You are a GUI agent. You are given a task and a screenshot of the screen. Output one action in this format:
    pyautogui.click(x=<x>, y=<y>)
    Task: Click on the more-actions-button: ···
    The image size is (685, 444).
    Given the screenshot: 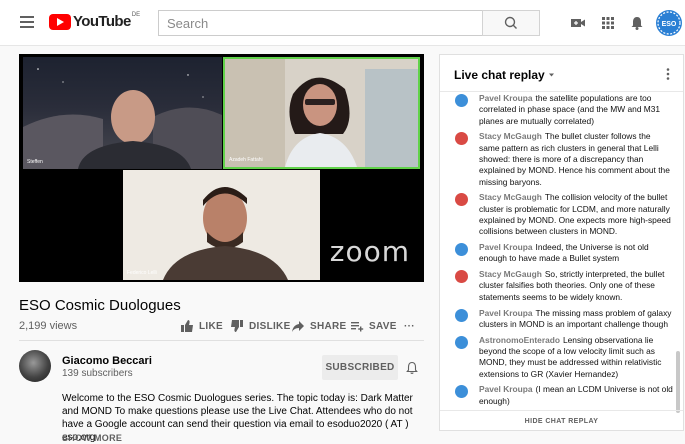 What is the action you would take?
    pyautogui.click(x=409, y=326)
    